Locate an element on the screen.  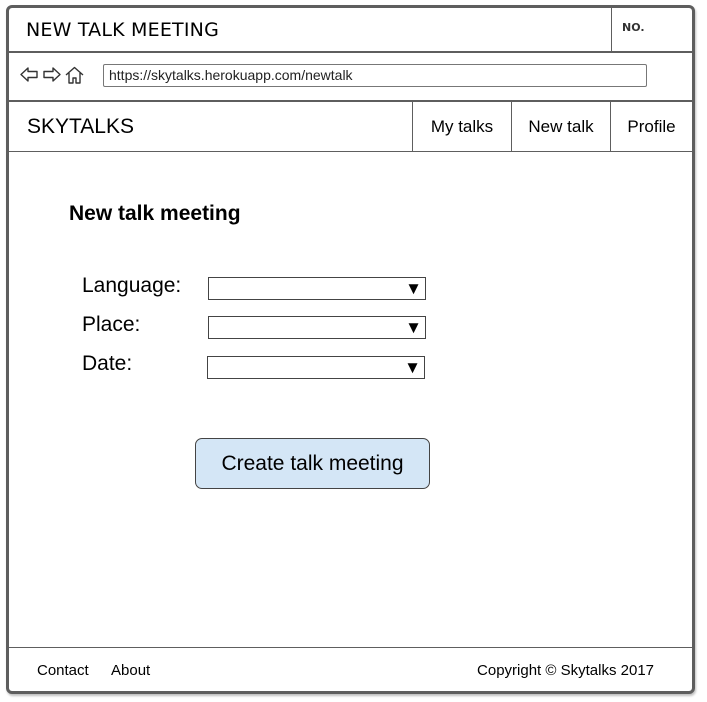
url-input: https://skytalks.herokuapp.com/newtalk is located at coordinates (375, 75).